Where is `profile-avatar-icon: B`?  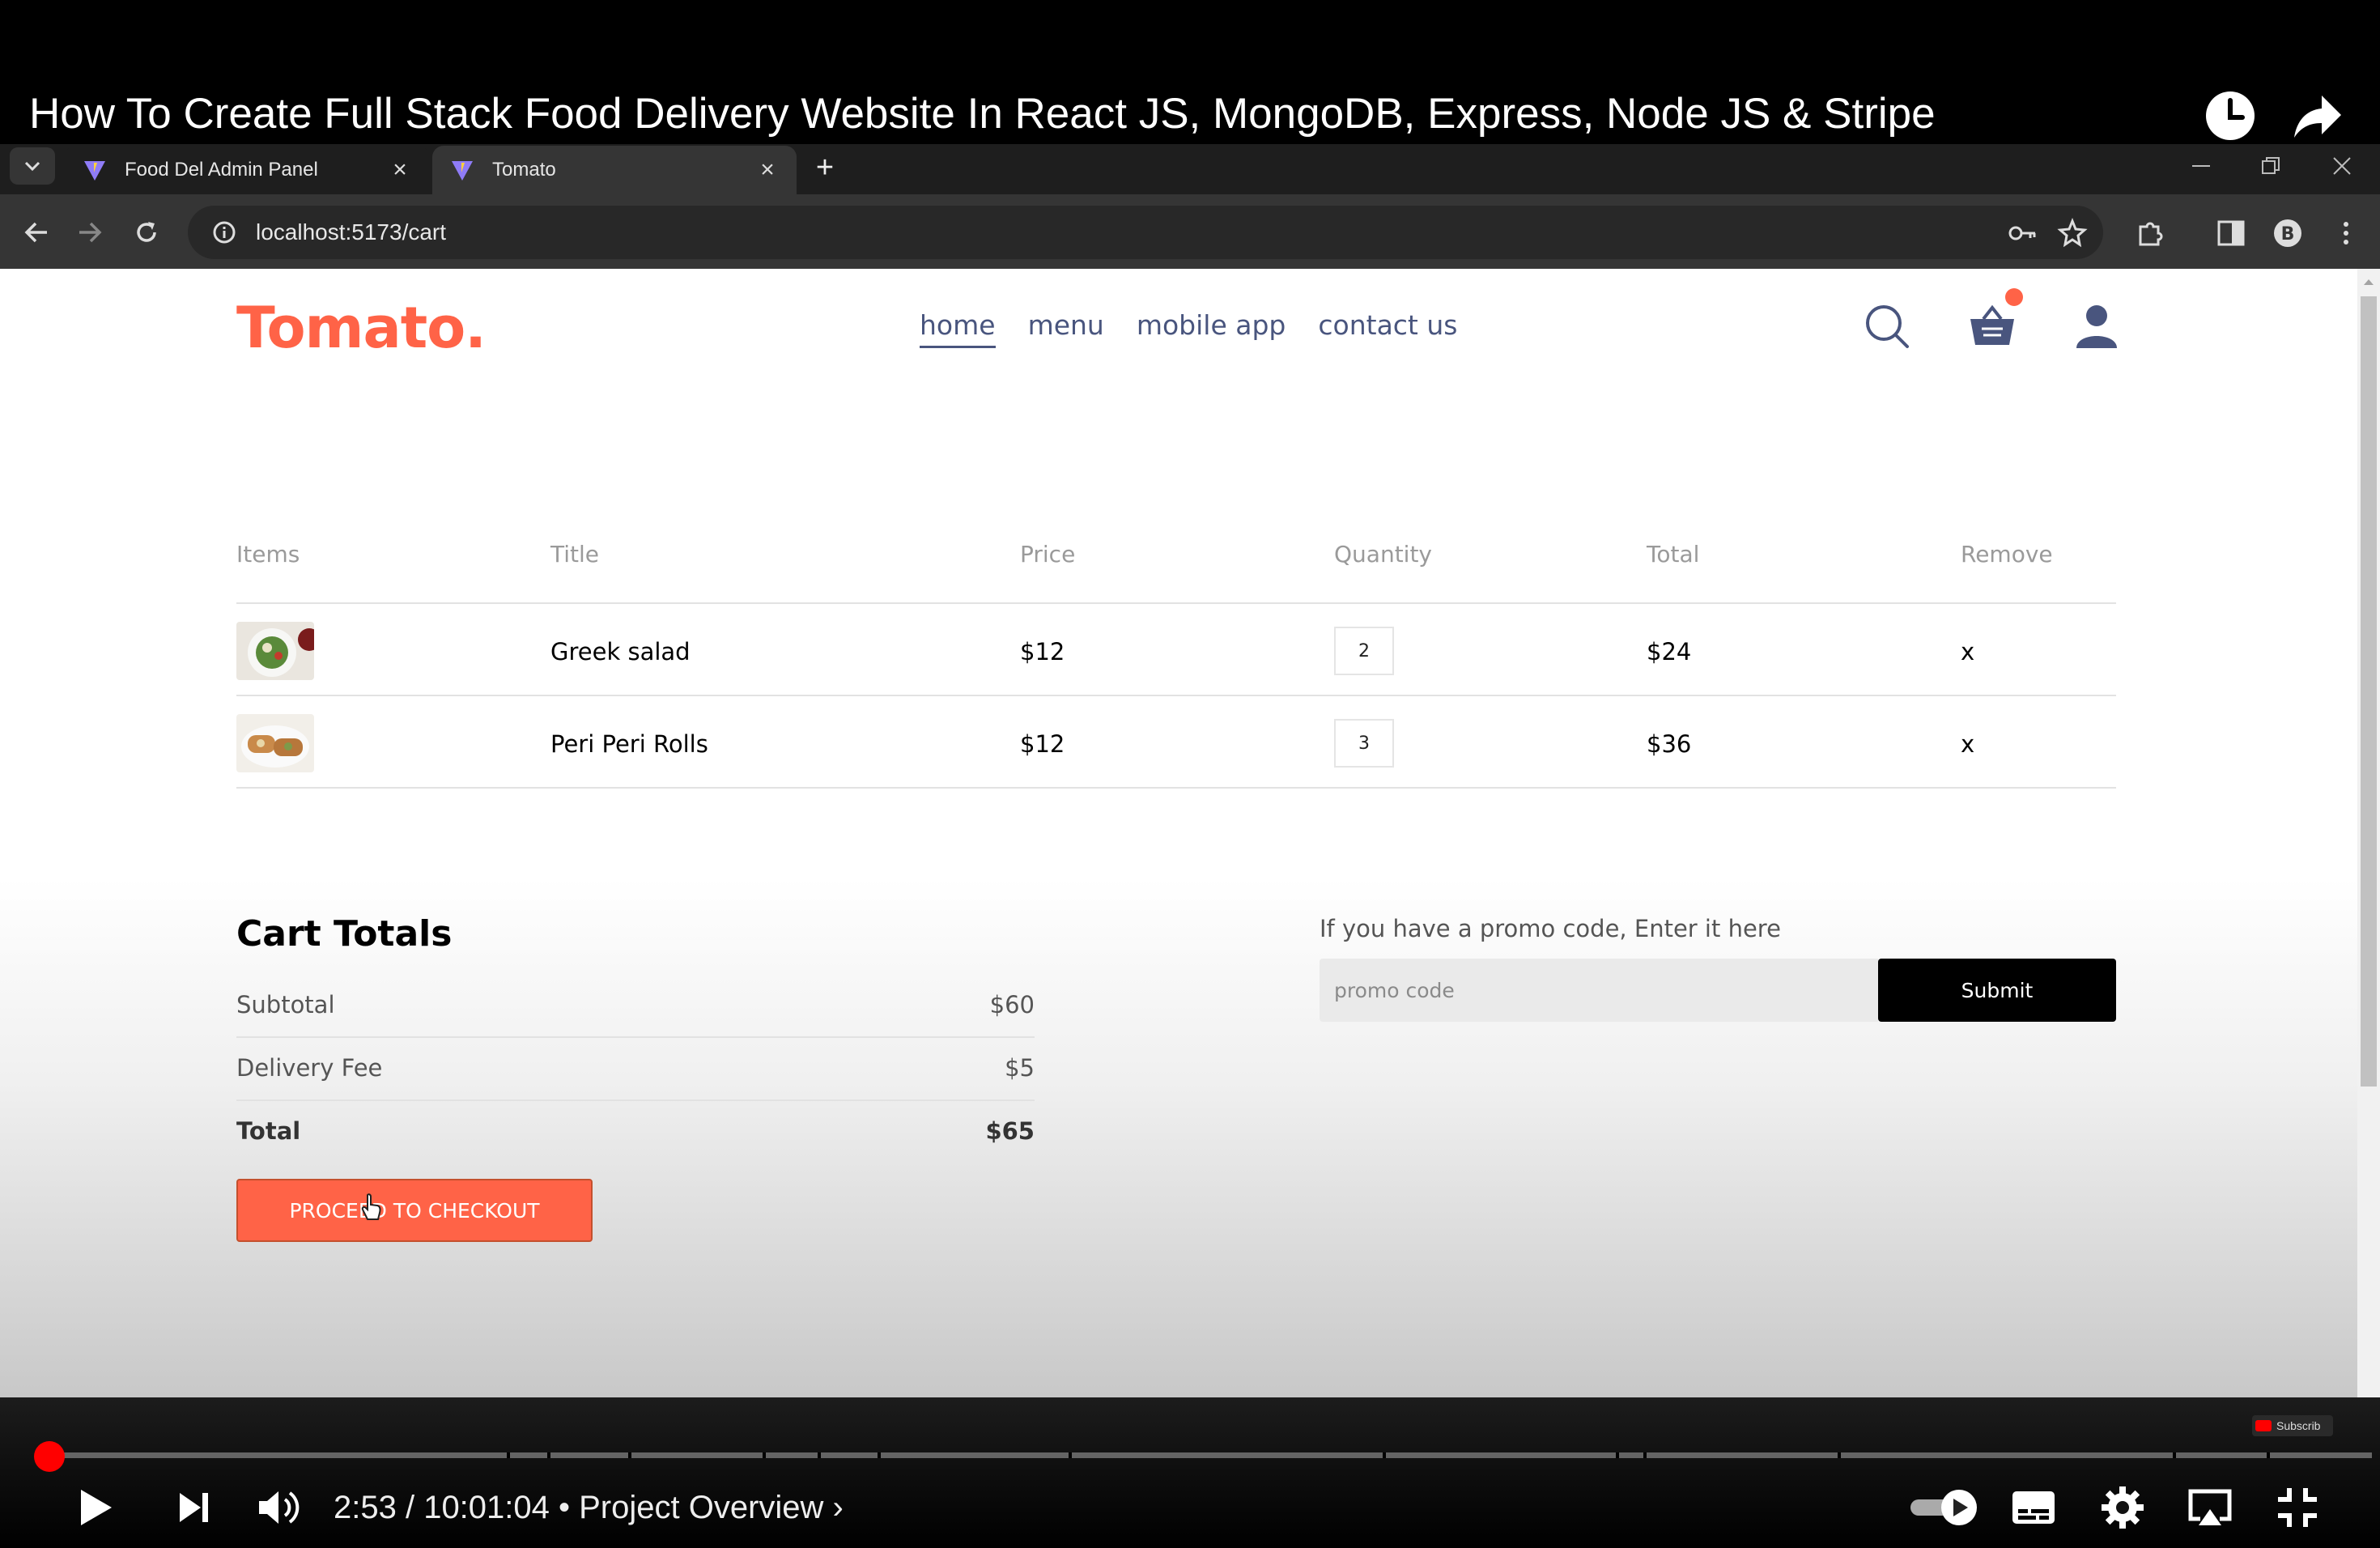 profile-avatar-icon: B is located at coordinates (2288, 233).